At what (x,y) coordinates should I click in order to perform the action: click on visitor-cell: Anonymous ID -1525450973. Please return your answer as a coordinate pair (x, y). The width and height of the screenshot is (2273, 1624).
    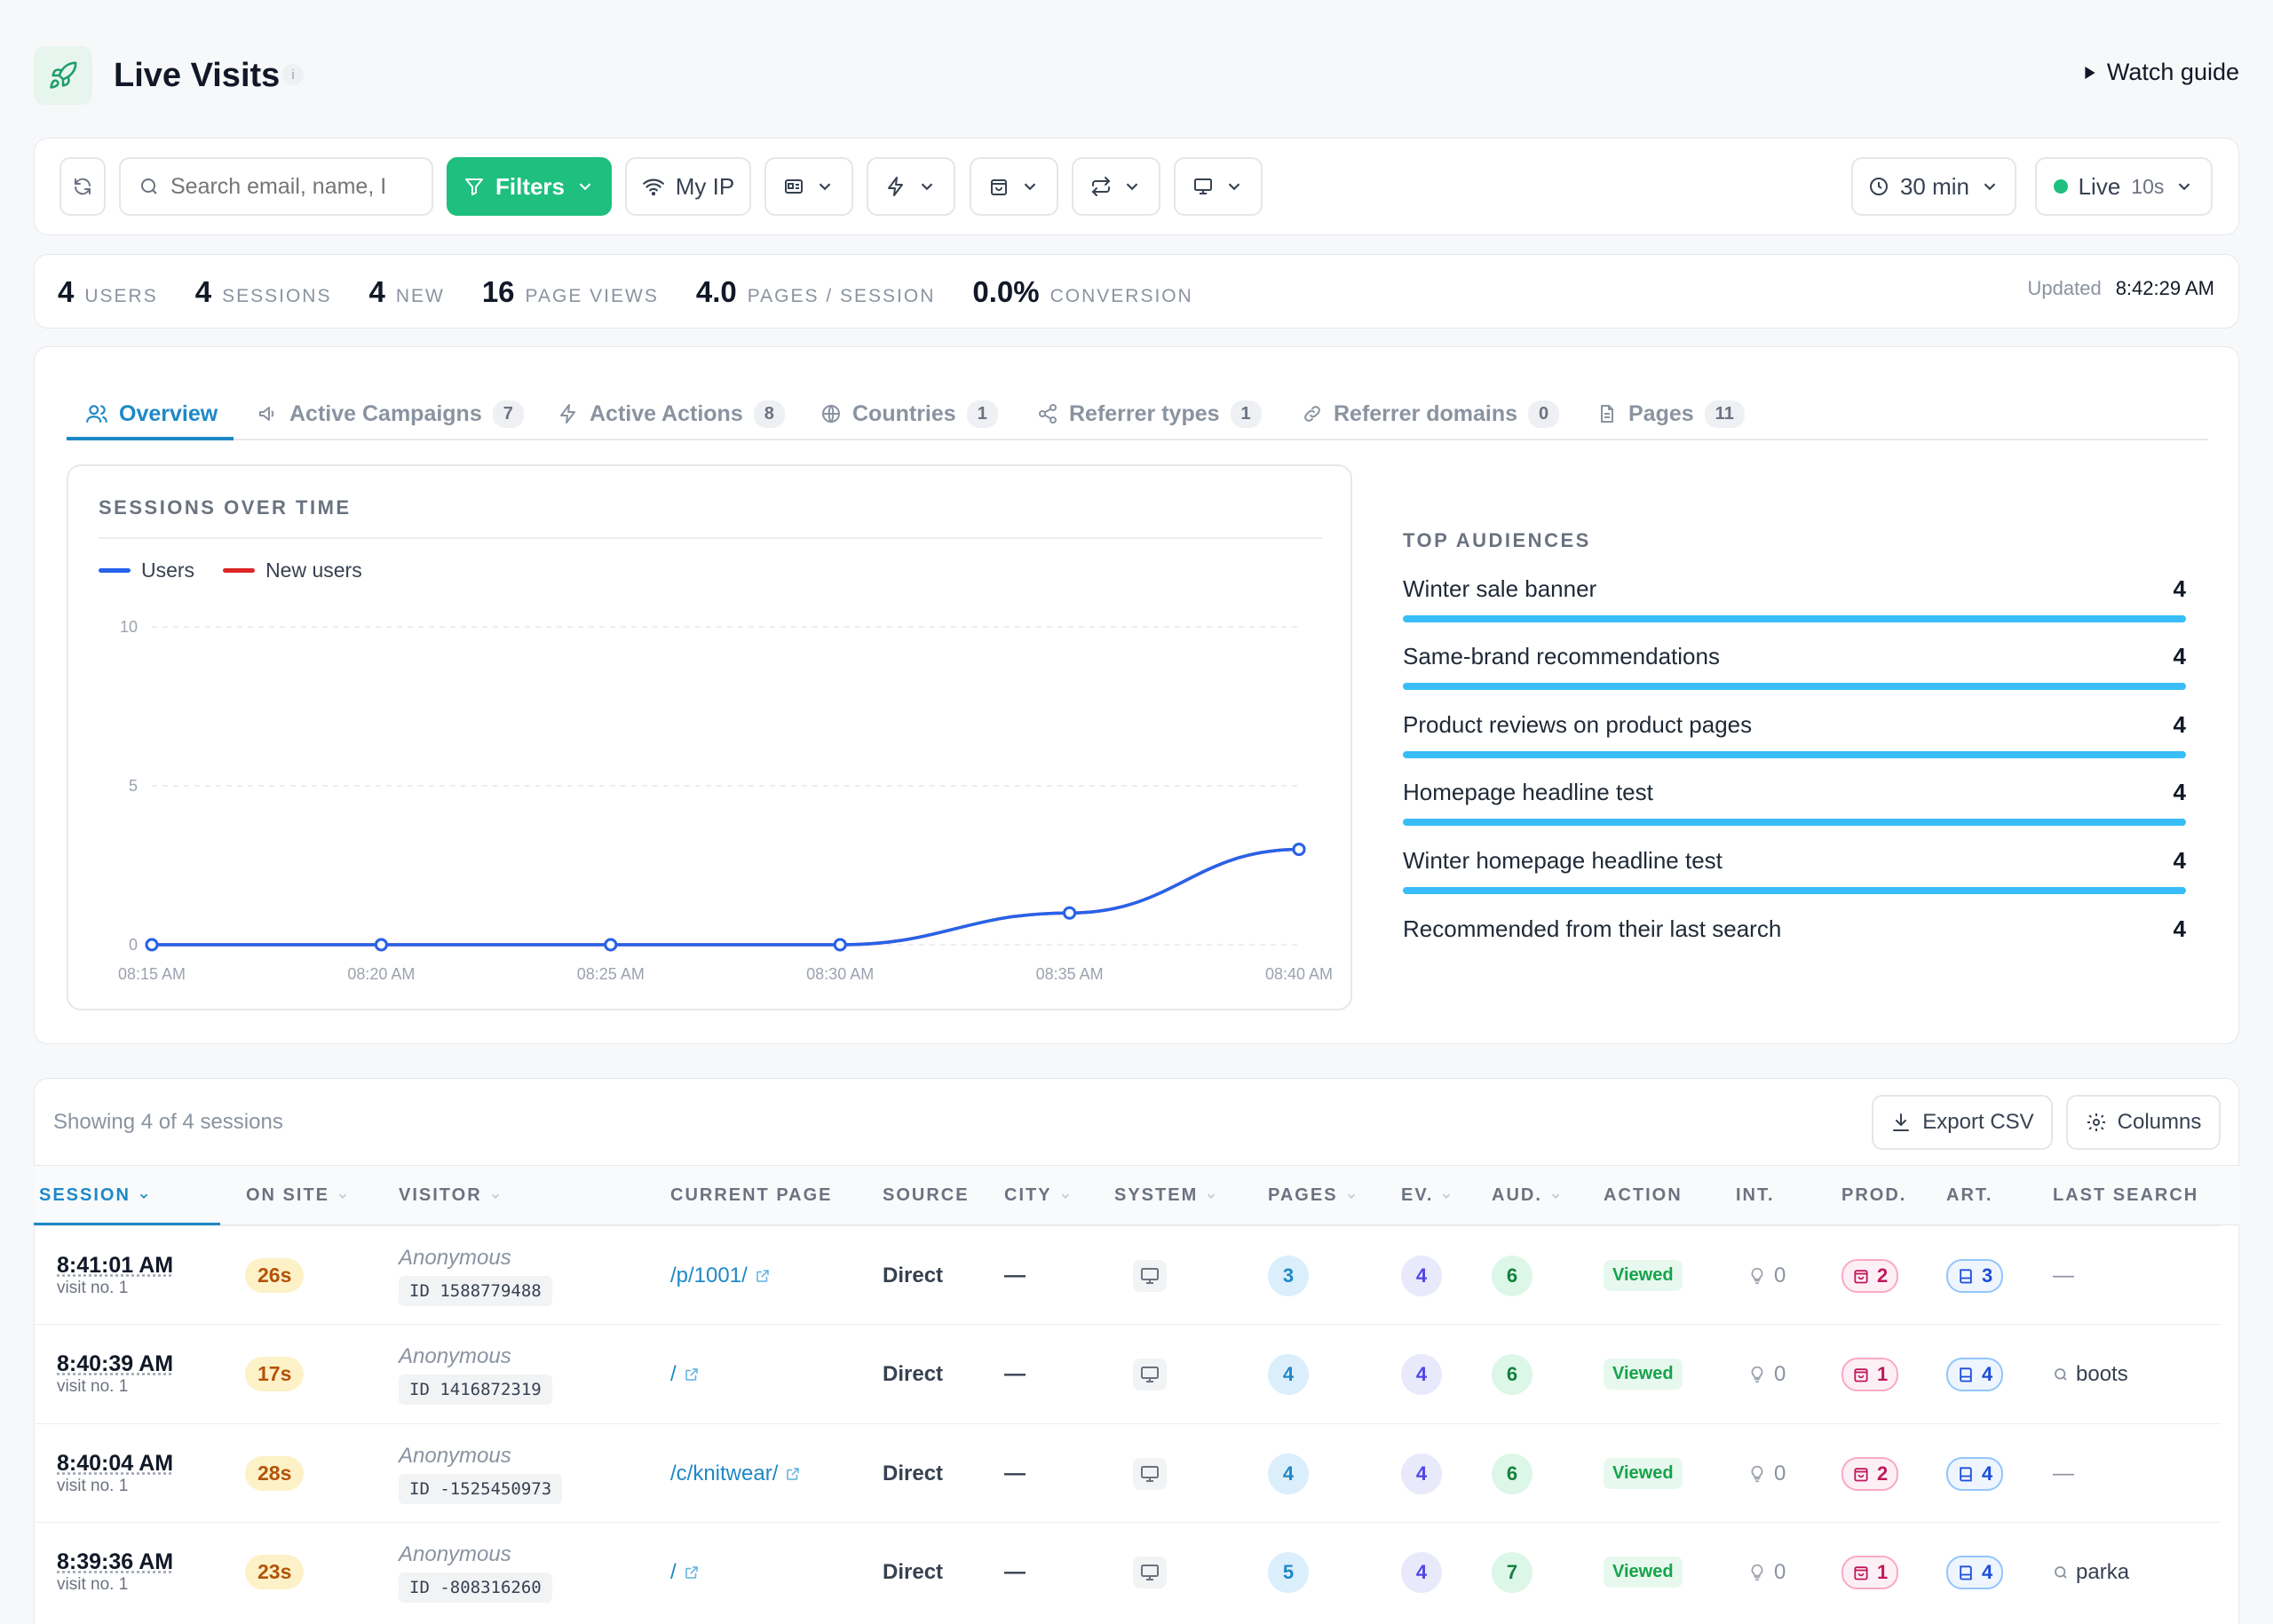
    Looking at the image, I should click on (481, 1473).